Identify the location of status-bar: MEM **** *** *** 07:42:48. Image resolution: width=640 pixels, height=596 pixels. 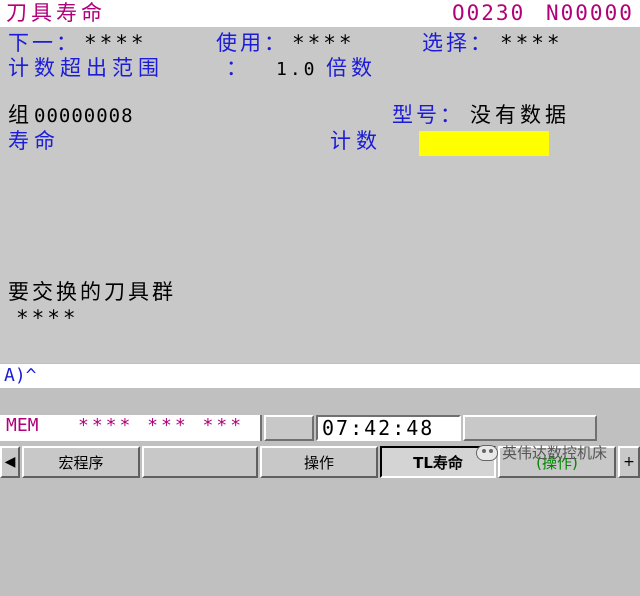
(320, 427).